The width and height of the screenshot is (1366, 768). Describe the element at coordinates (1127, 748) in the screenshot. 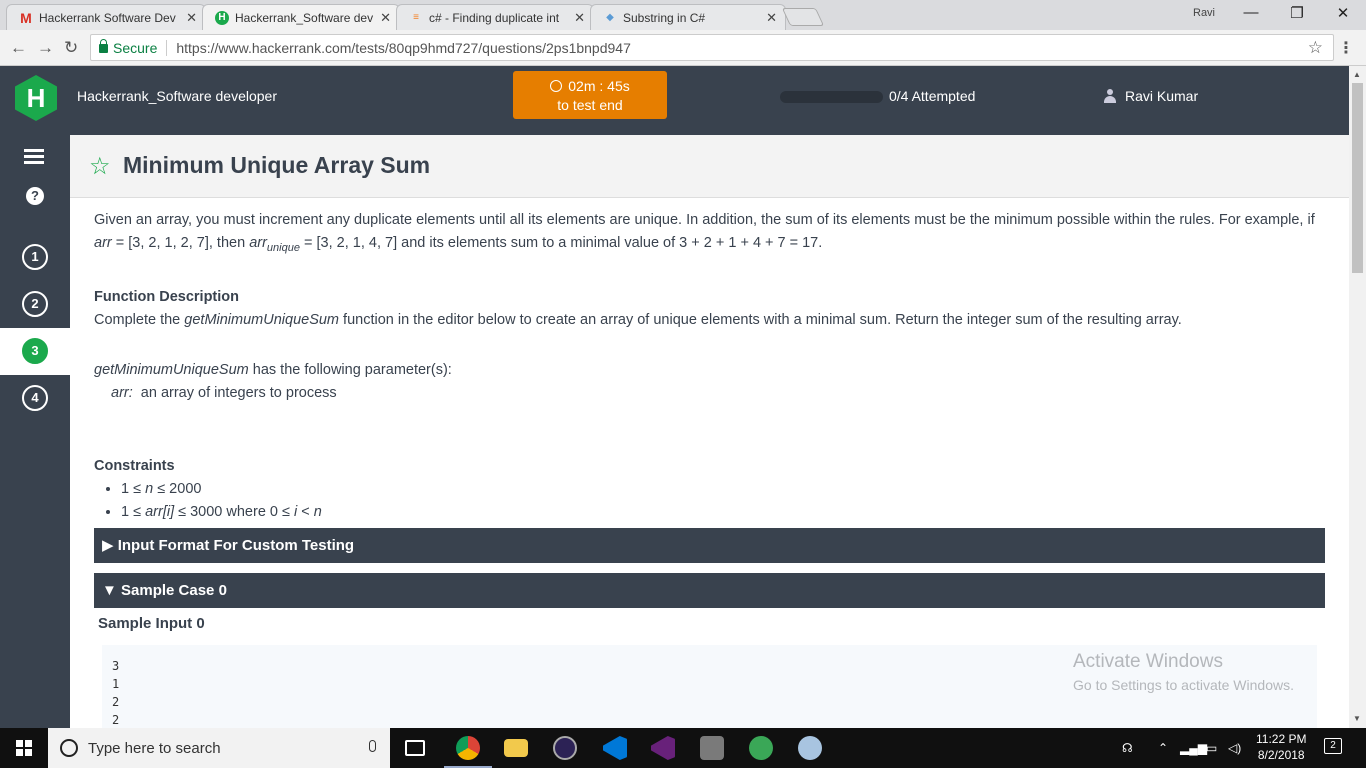

I see `people-icon: ☊` at that location.